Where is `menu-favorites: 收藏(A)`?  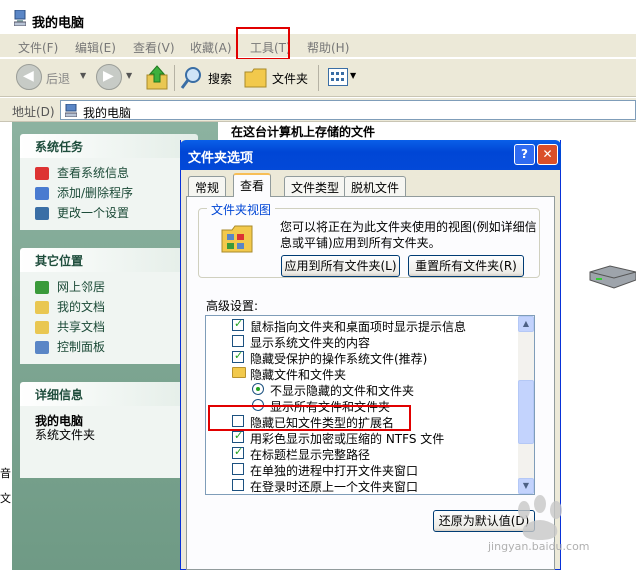 menu-favorites: 收藏(A) is located at coordinates (211, 47).